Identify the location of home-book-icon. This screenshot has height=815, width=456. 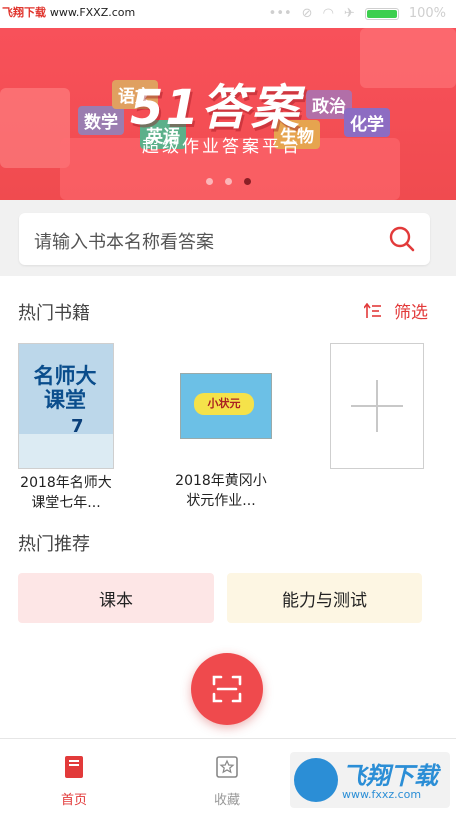
(74, 767).